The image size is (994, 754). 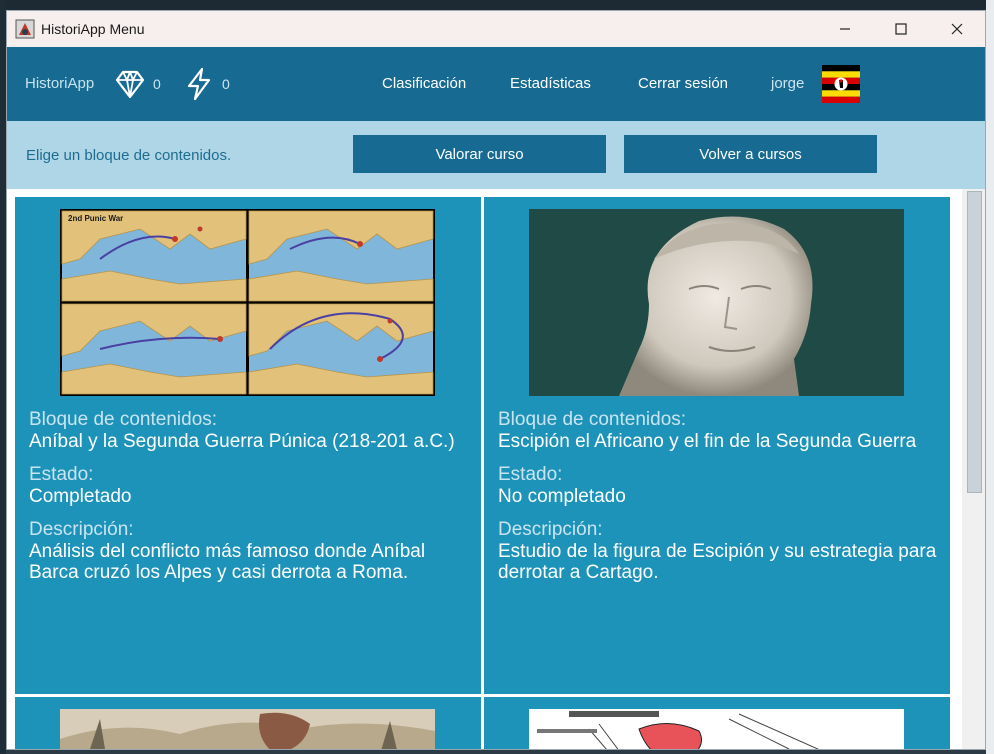 What do you see at coordinates (247, 302) in the screenshot?
I see `punic-war-map-image: 2nd Punic War` at bounding box center [247, 302].